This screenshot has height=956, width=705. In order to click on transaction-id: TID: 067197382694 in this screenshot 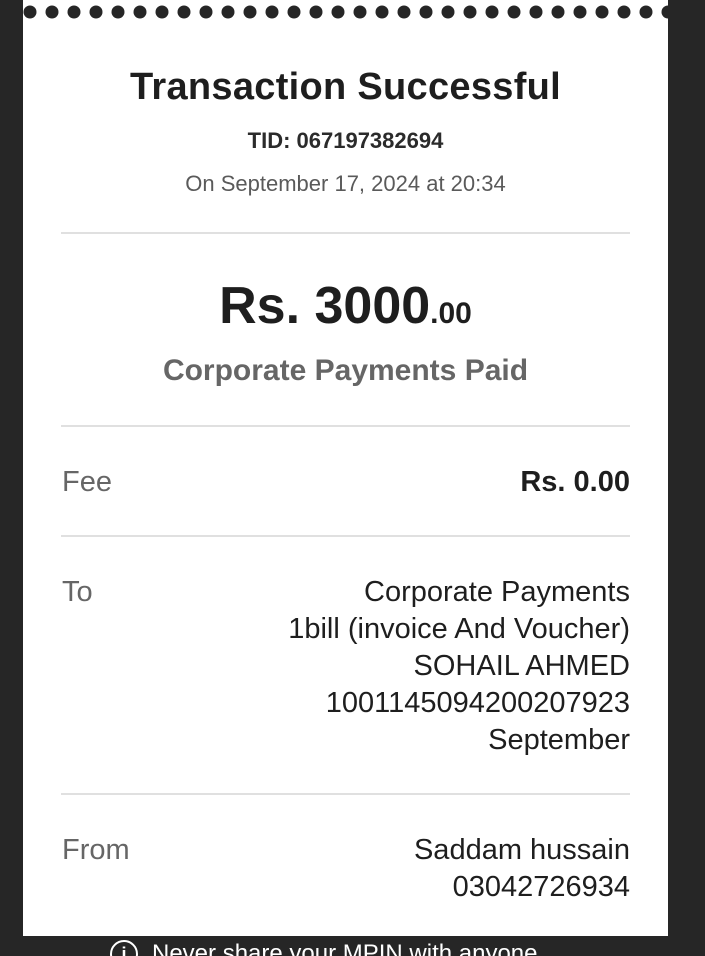, I will do `click(345, 140)`.